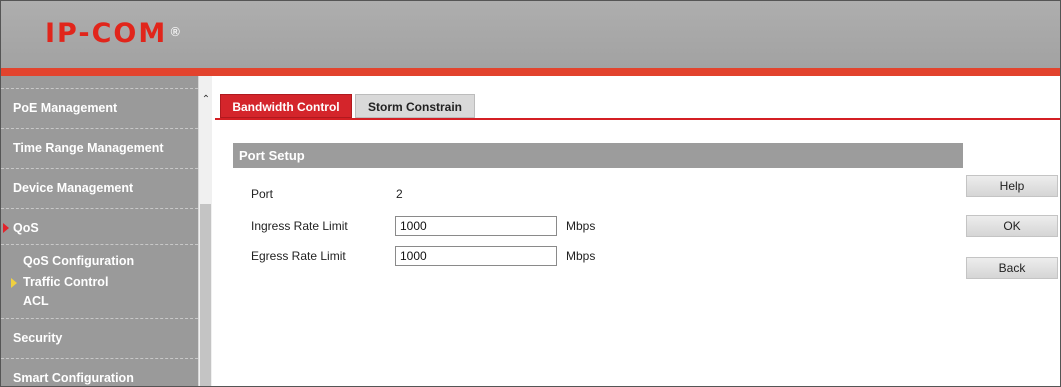  What do you see at coordinates (299, 226) in the screenshot?
I see `ingress-rate-label: Ingress Rate Limit` at bounding box center [299, 226].